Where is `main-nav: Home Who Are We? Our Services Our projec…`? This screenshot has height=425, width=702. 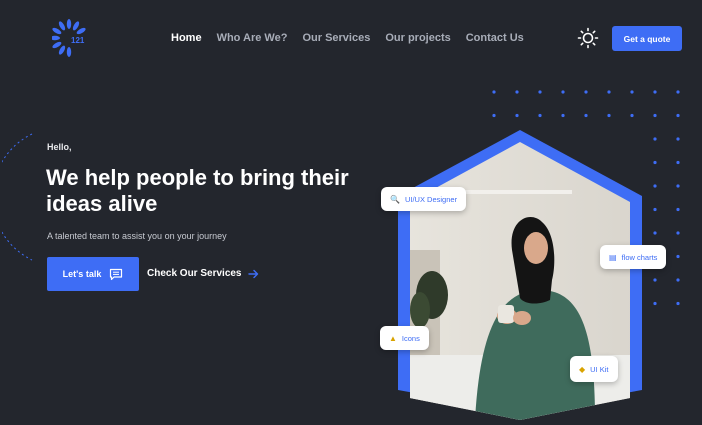
main-nav: Home Who Are We? Our Services Our projec… is located at coordinates (355, 38).